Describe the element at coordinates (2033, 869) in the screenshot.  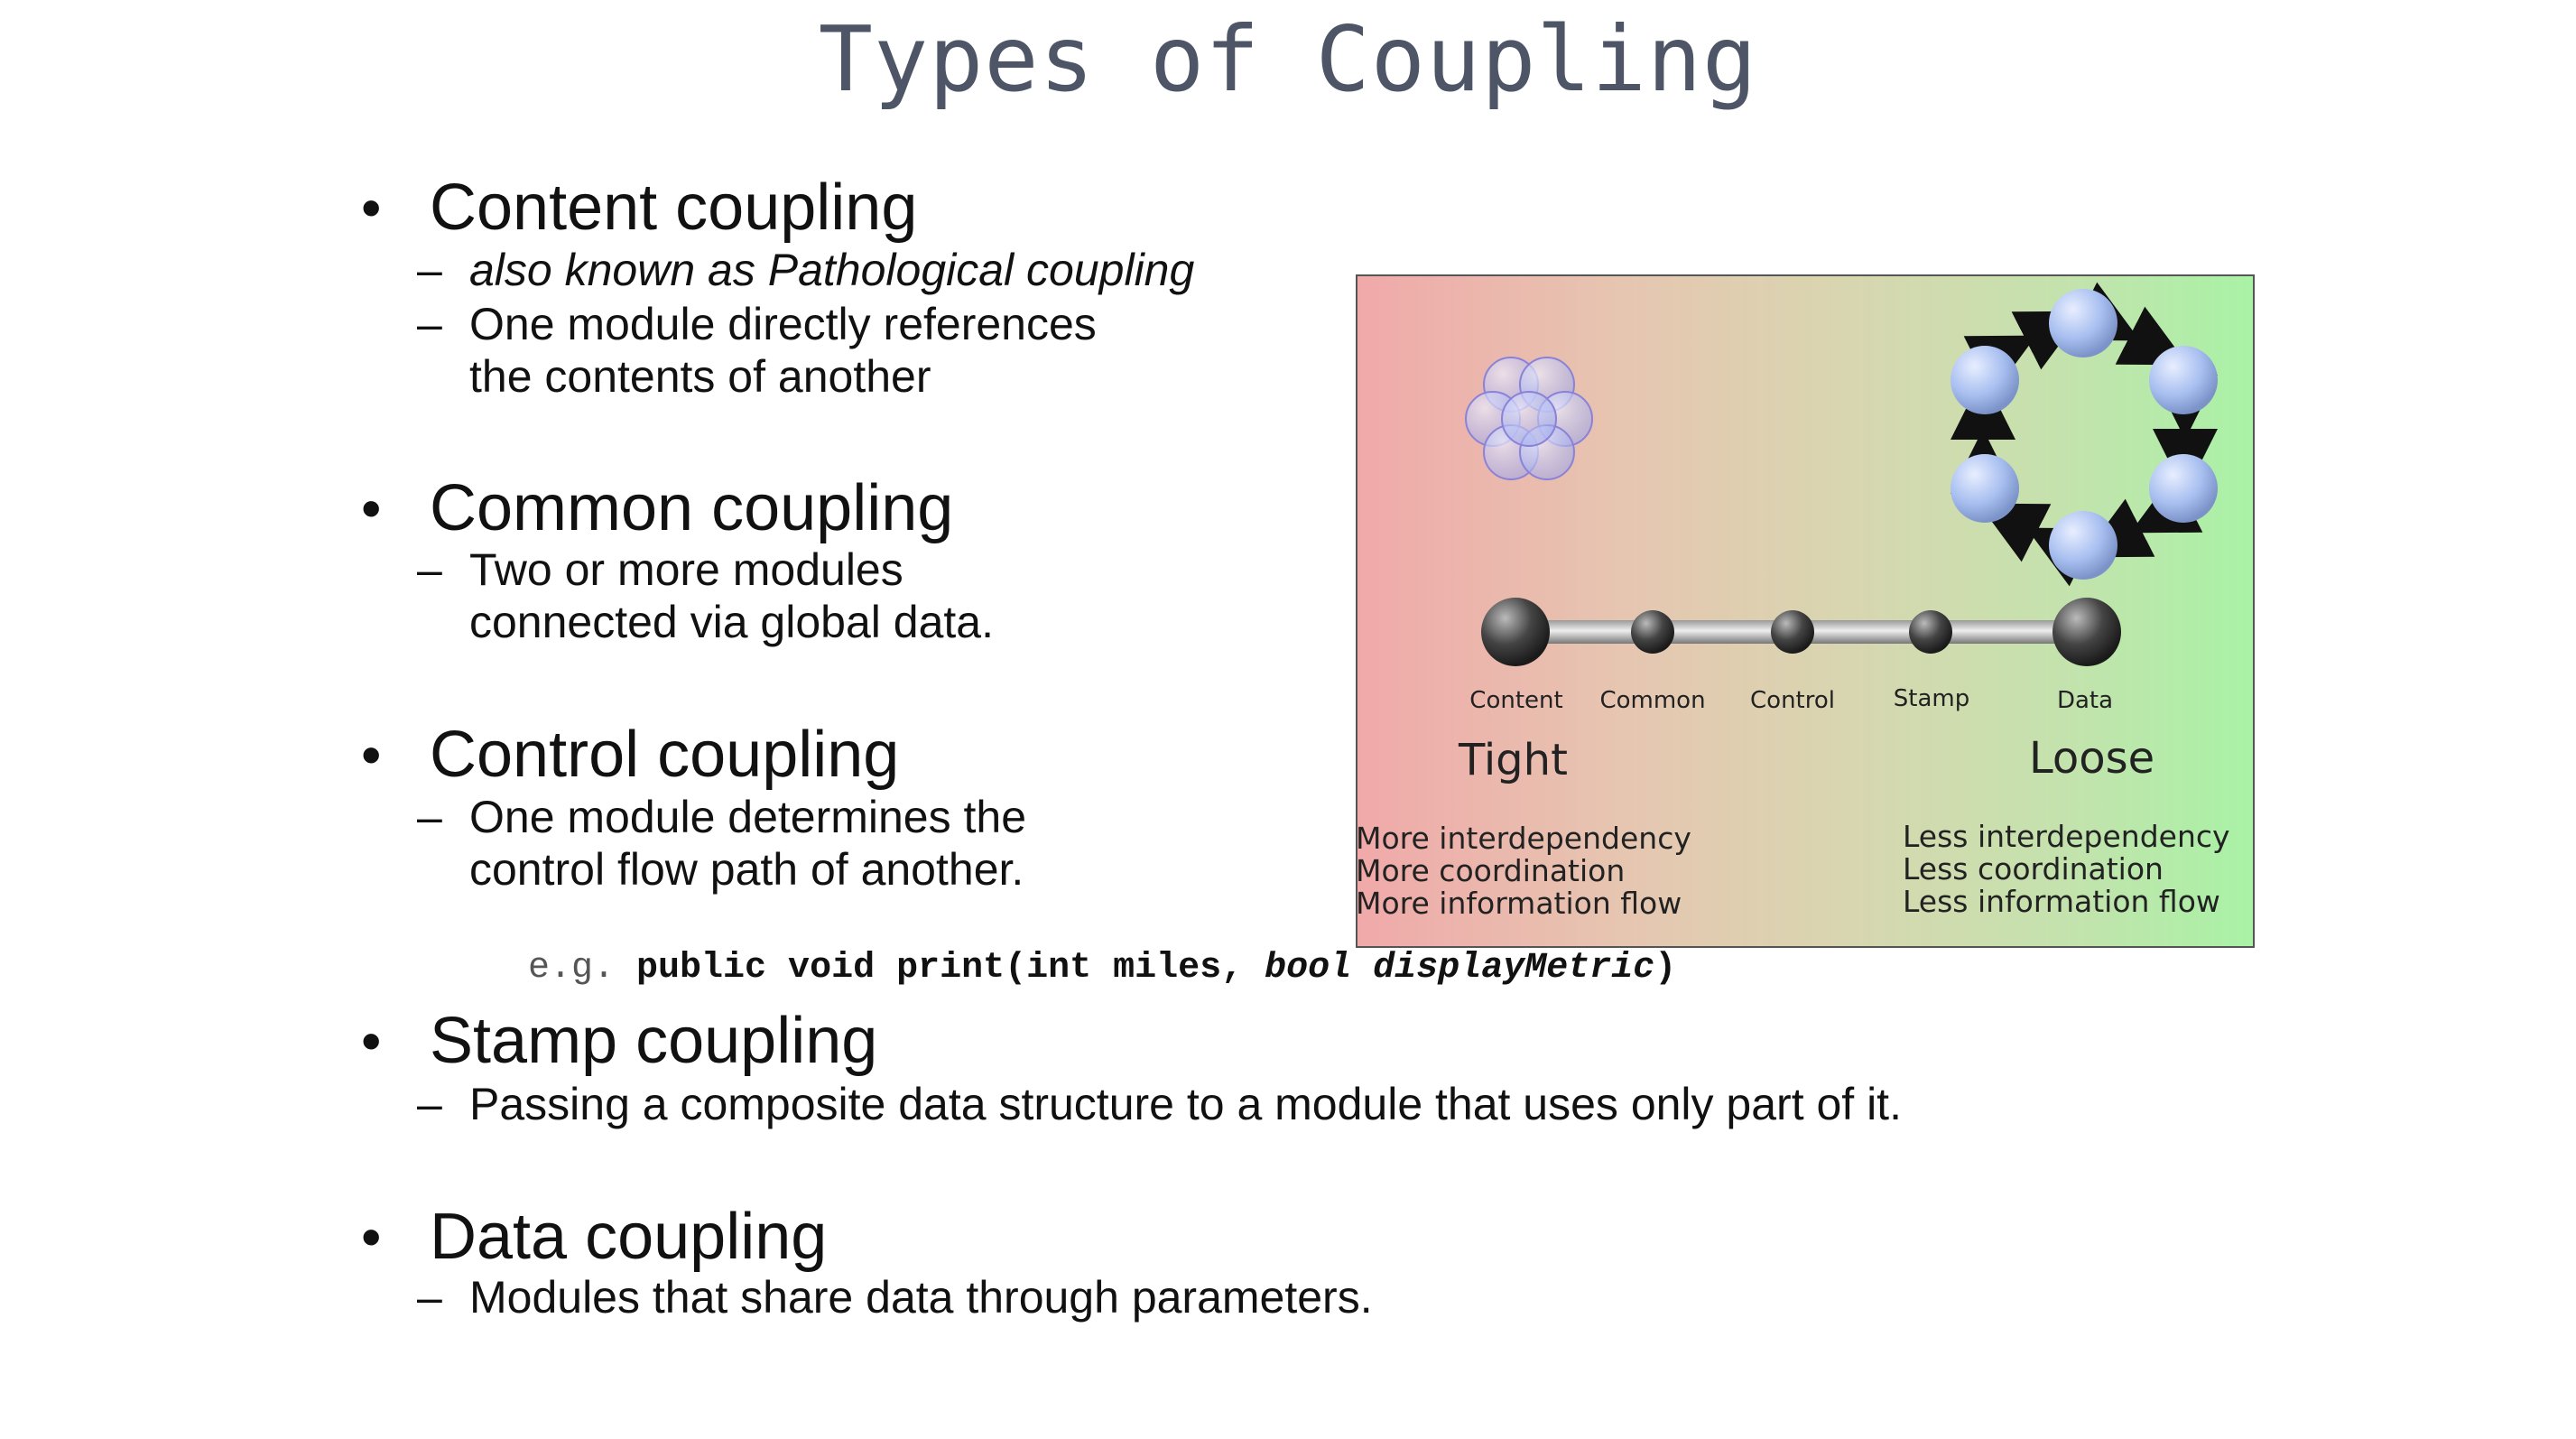
I see `loose-desc-line: Less coordination` at that location.